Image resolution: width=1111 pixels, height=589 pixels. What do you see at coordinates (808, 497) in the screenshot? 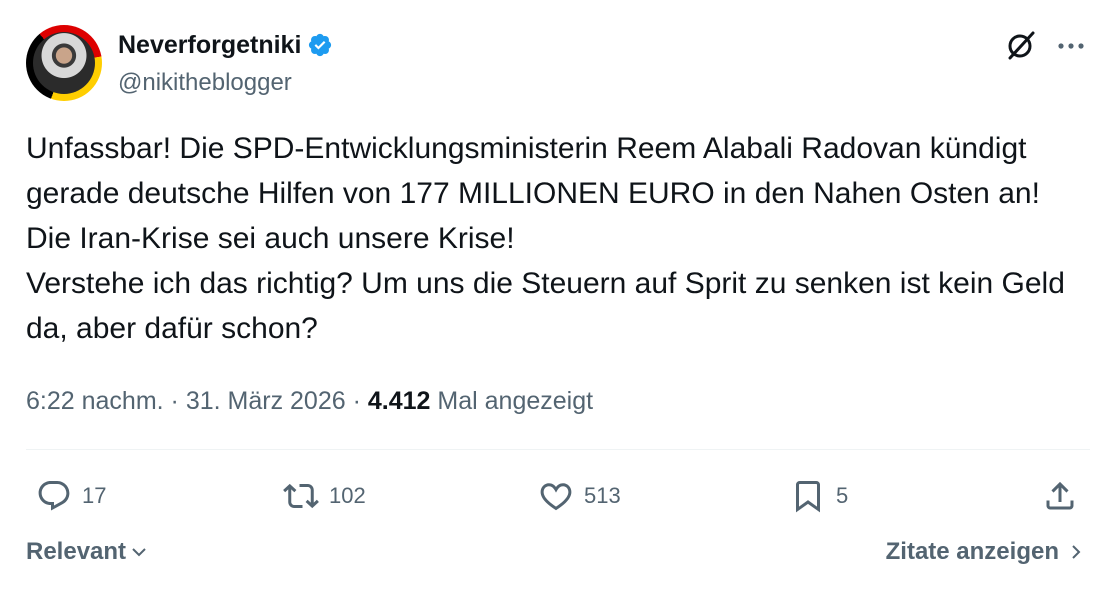
I see `bookmark-icon` at bounding box center [808, 497].